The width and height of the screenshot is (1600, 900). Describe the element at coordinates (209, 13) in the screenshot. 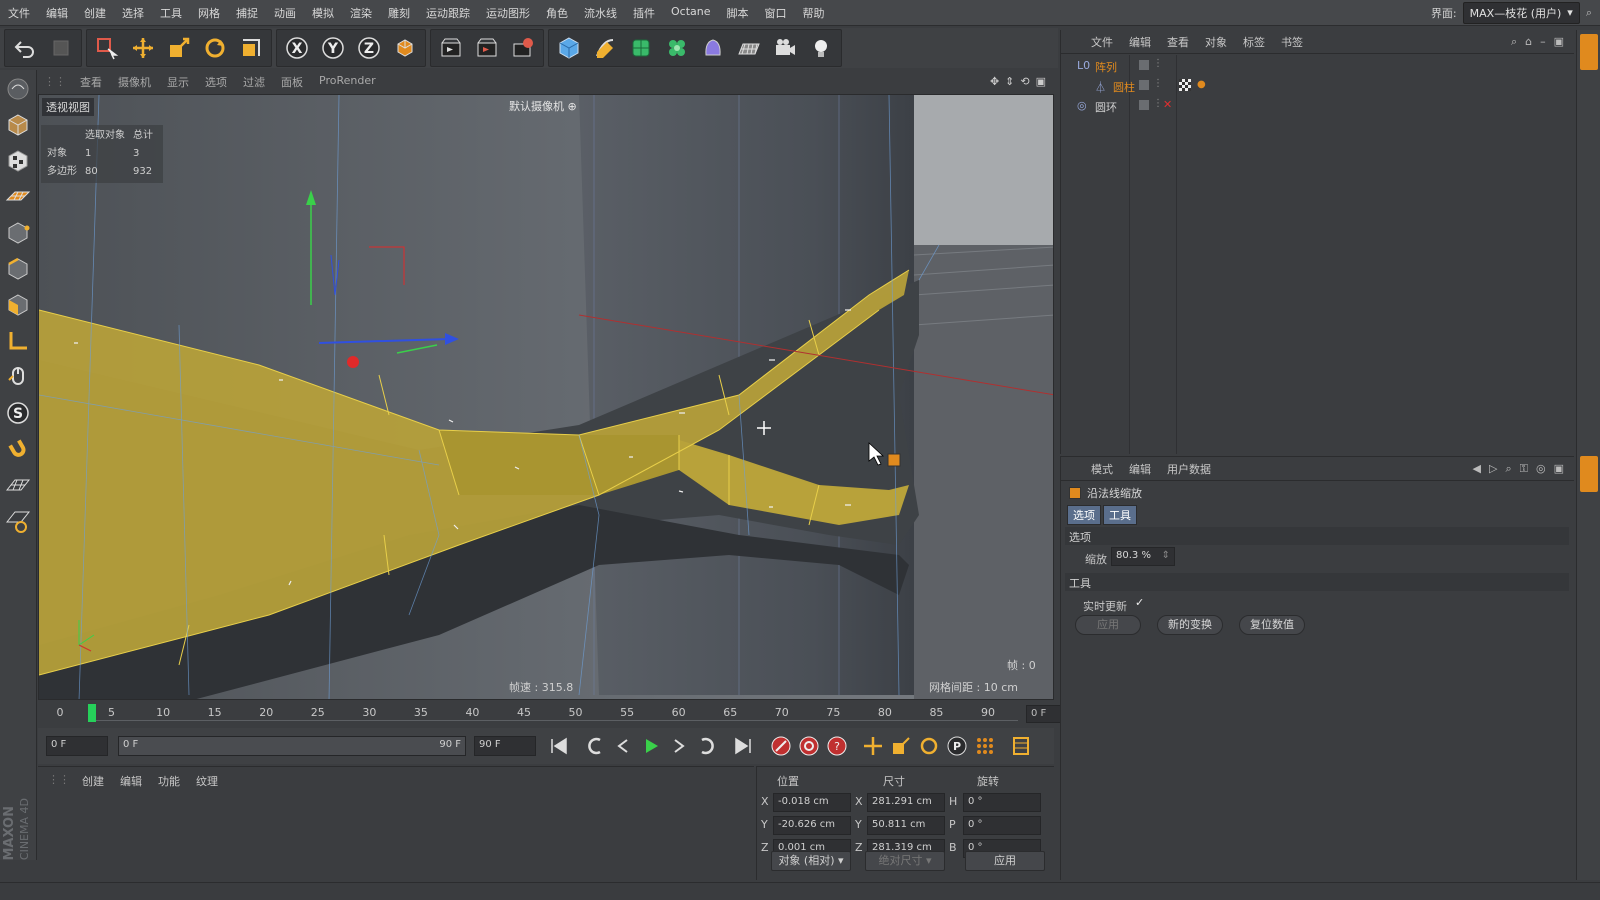

I see `menu-item: 网格` at that location.